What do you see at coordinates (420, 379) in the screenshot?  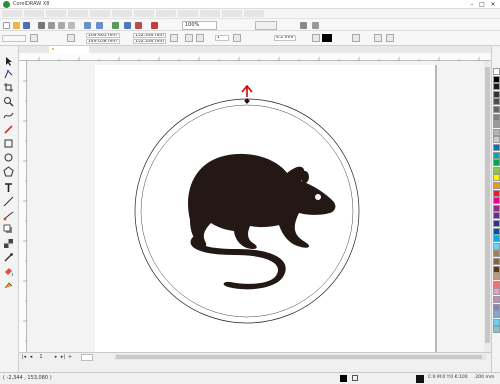 I see `fill-color-indicator` at bounding box center [420, 379].